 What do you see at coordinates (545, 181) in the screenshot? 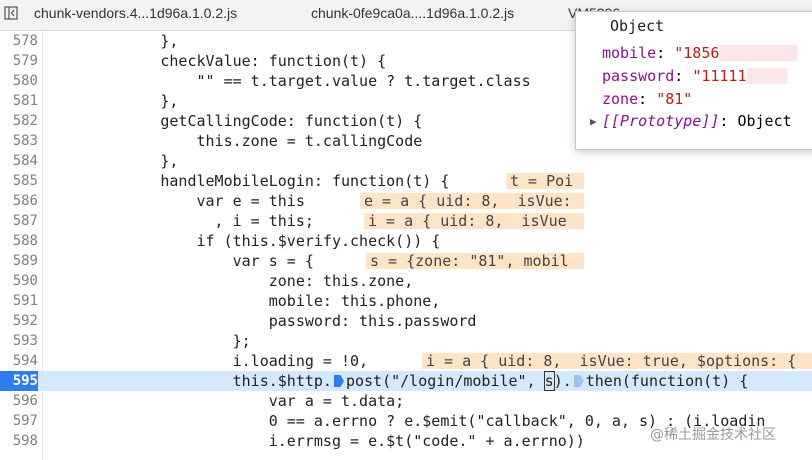
I see `inline-value-annotation: t = Poi` at bounding box center [545, 181].